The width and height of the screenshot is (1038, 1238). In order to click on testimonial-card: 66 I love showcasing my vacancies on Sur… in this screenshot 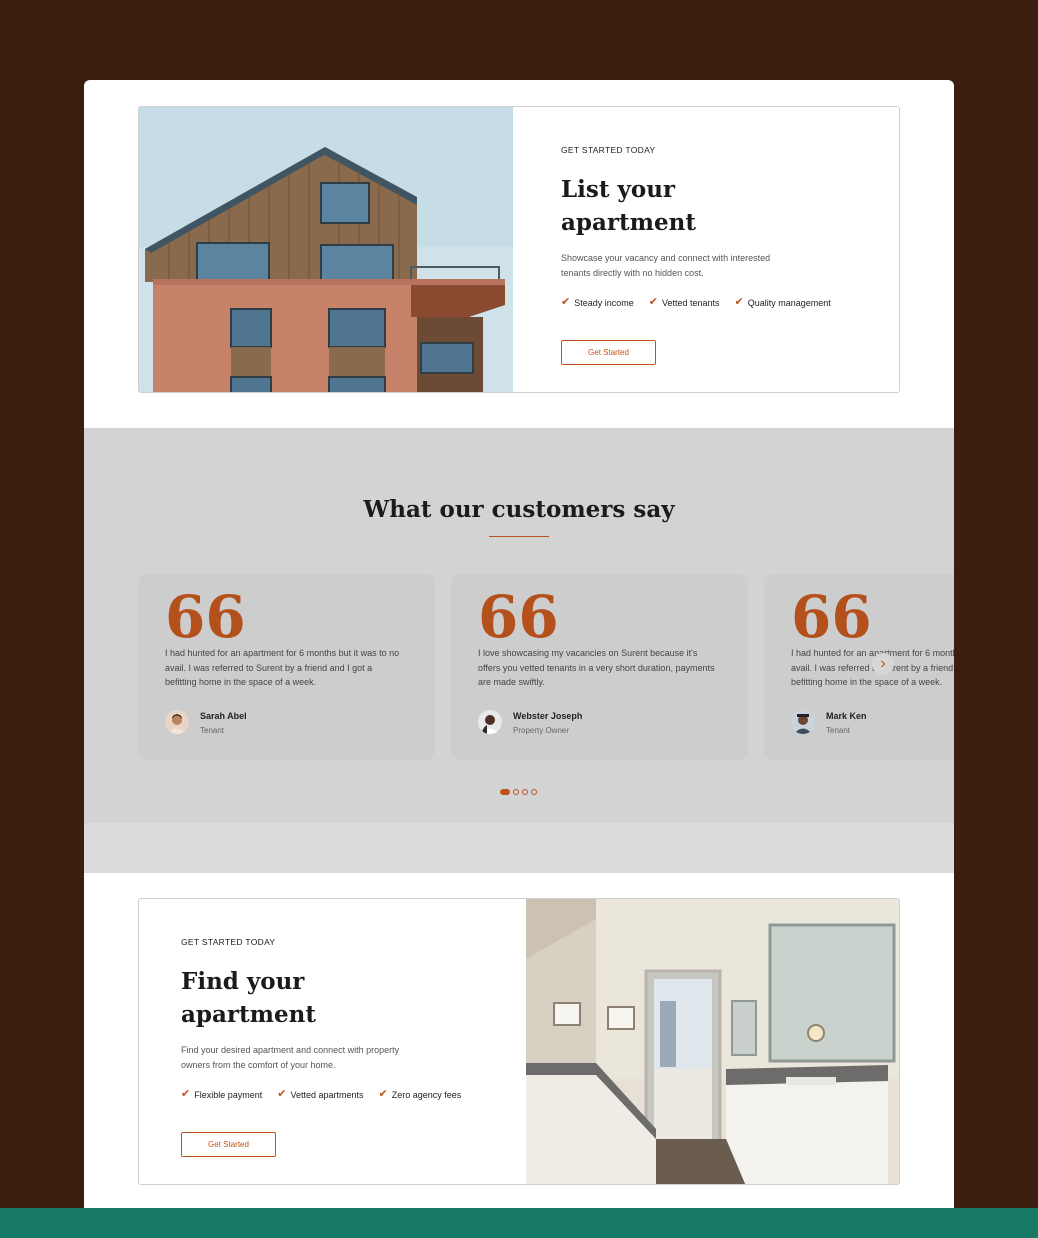, I will do `click(599, 667)`.